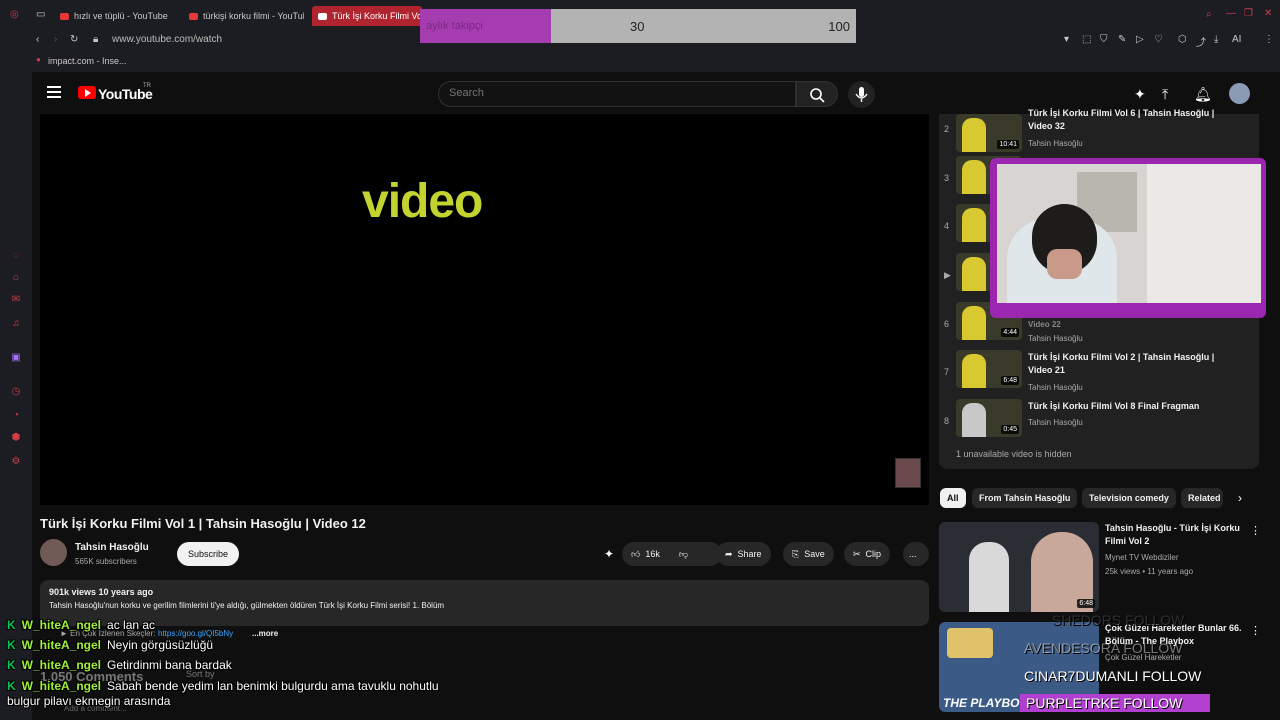 This screenshot has height=720, width=1280. I want to click on play-icon: ▷, so click(1140, 39).